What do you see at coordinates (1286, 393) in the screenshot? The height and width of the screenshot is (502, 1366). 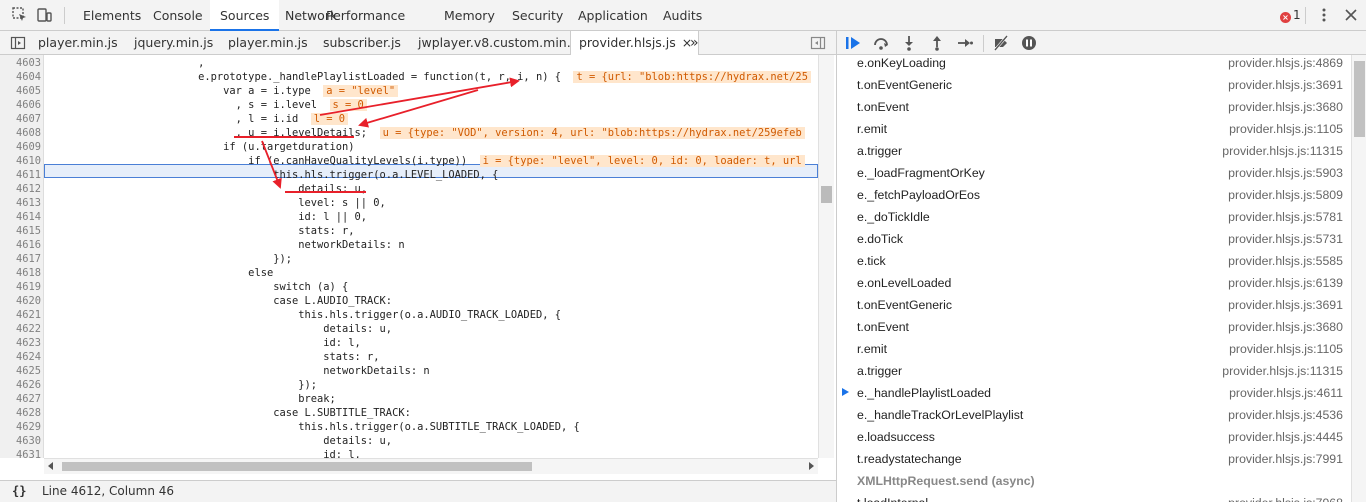 I see `call-frame-location: provider.hlsjs.js:4611` at bounding box center [1286, 393].